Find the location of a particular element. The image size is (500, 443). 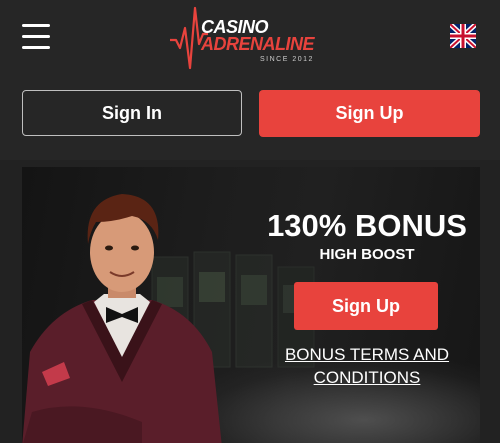

sign-in-button: Sign In is located at coordinates (132, 113).